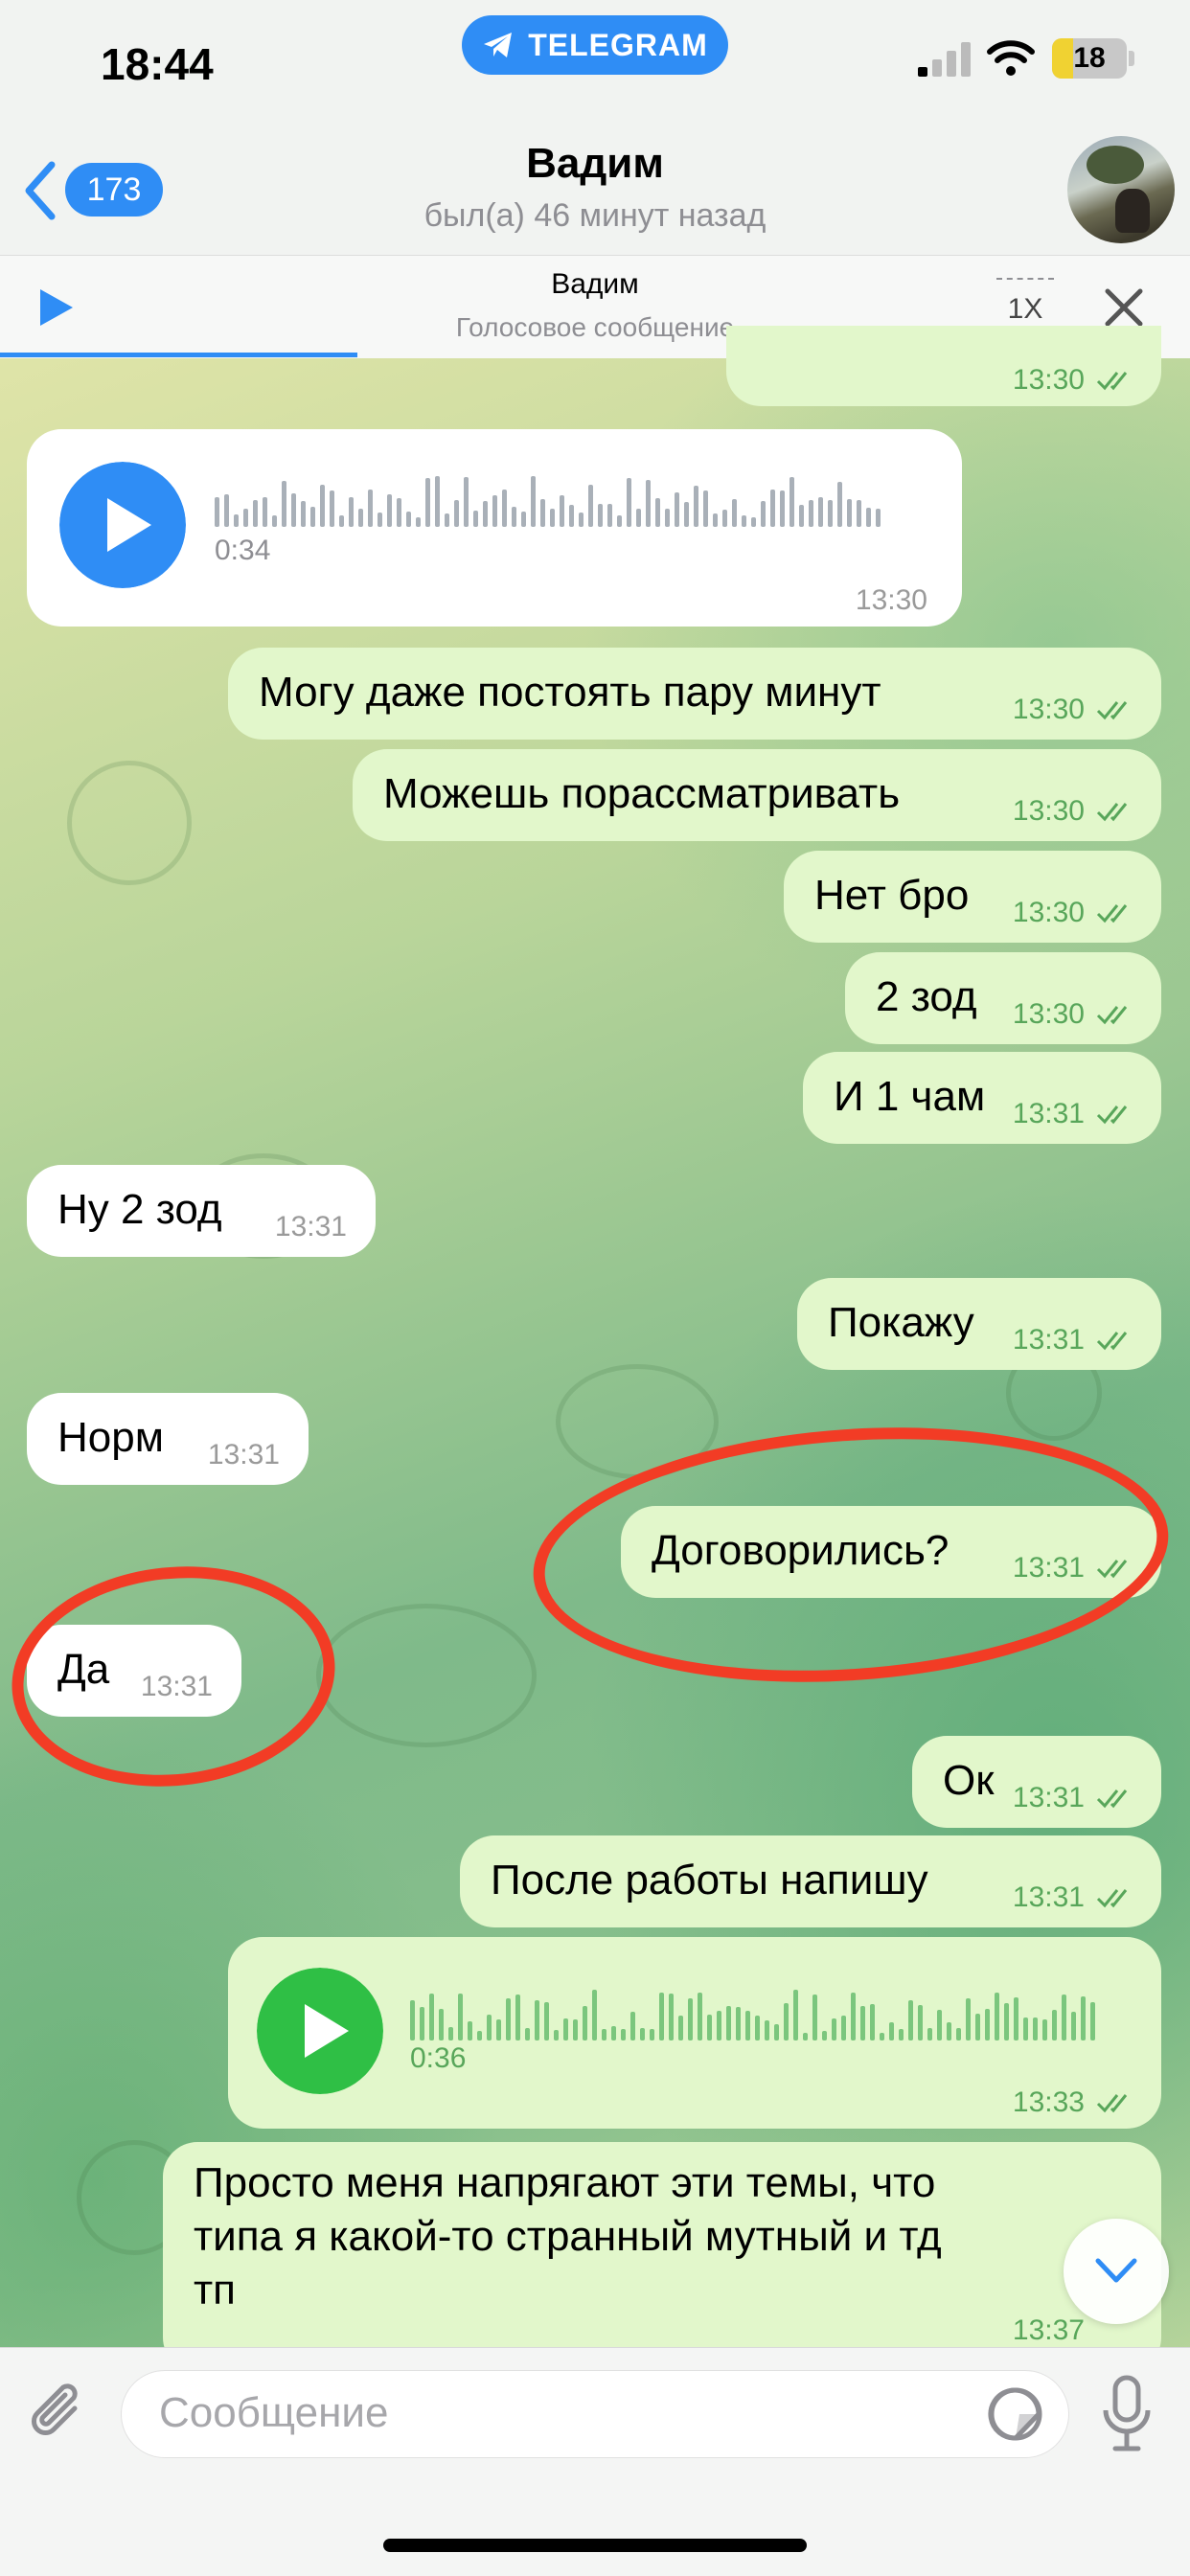 This screenshot has width=1190, height=2576. Describe the element at coordinates (973, 897) in the screenshot. I see `message-bubble: Нет бро 13:30` at that location.